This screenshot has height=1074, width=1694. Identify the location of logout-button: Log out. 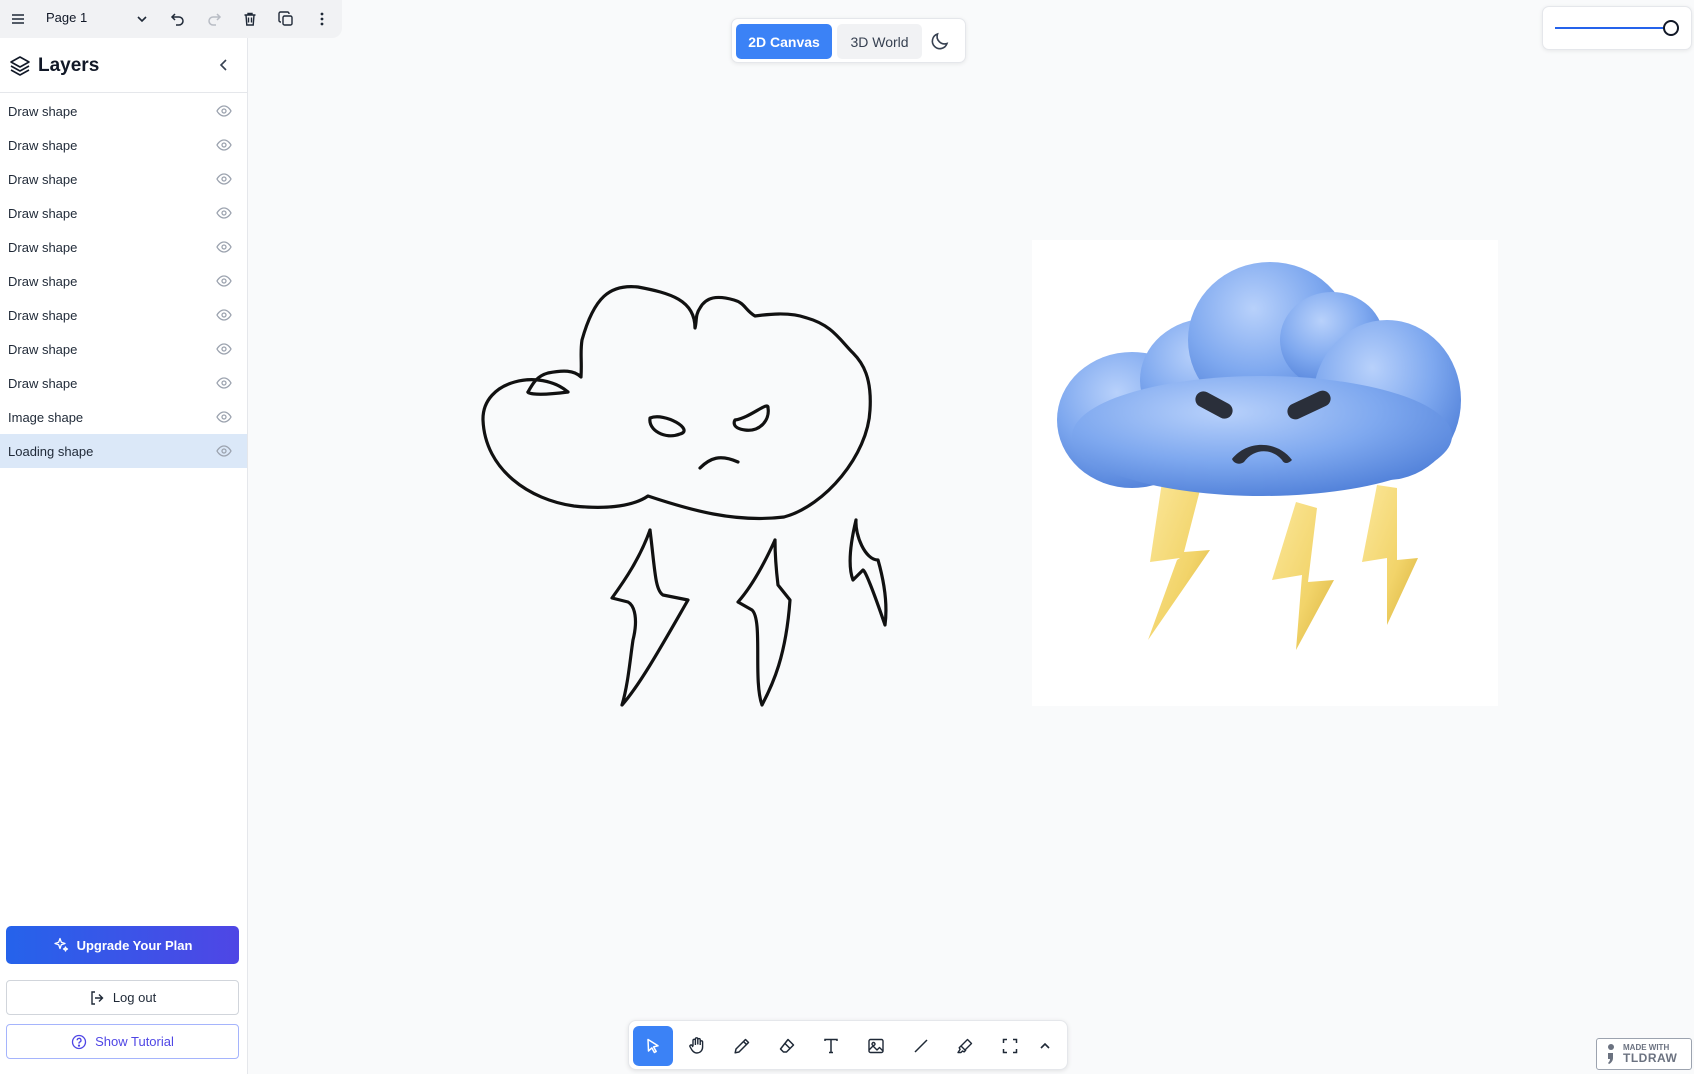
(122, 997).